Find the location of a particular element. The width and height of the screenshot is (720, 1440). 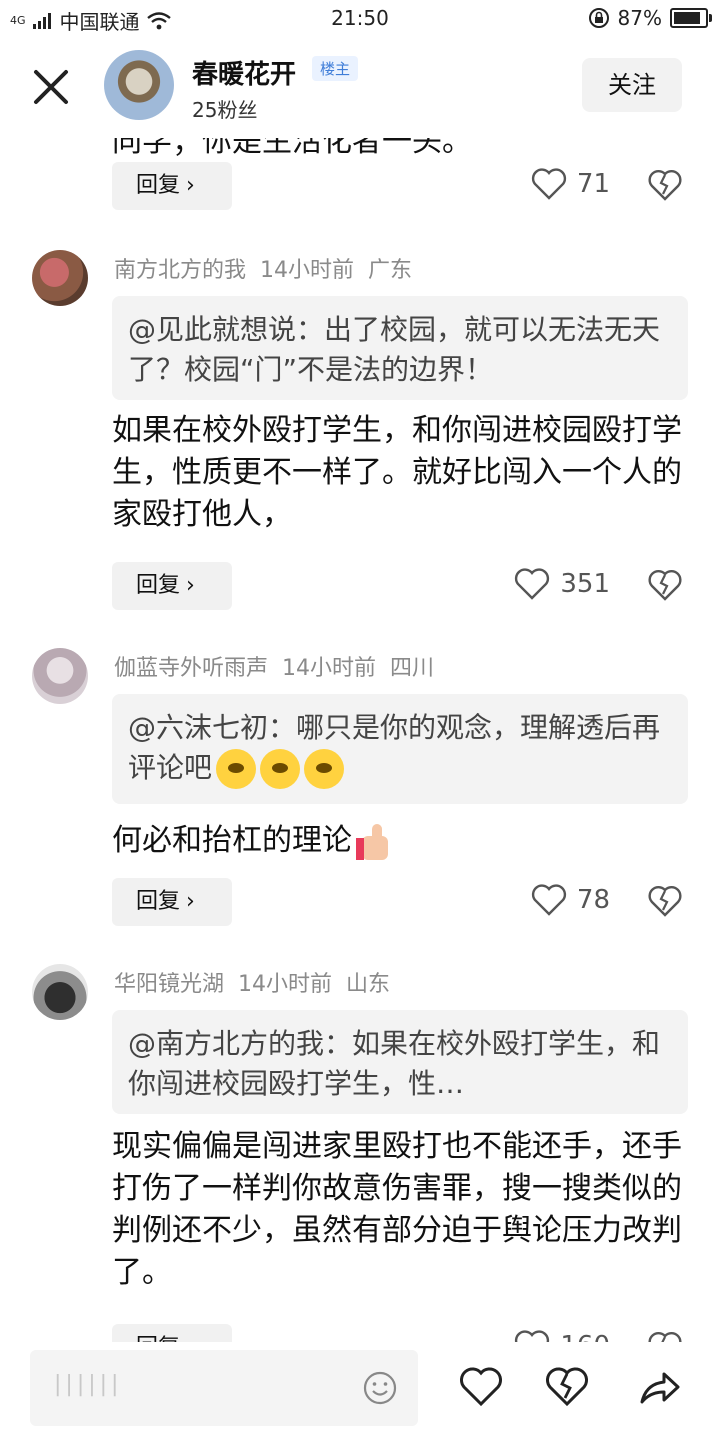

comment-actions: 回复 › 71 is located at coordinates (360, 186).